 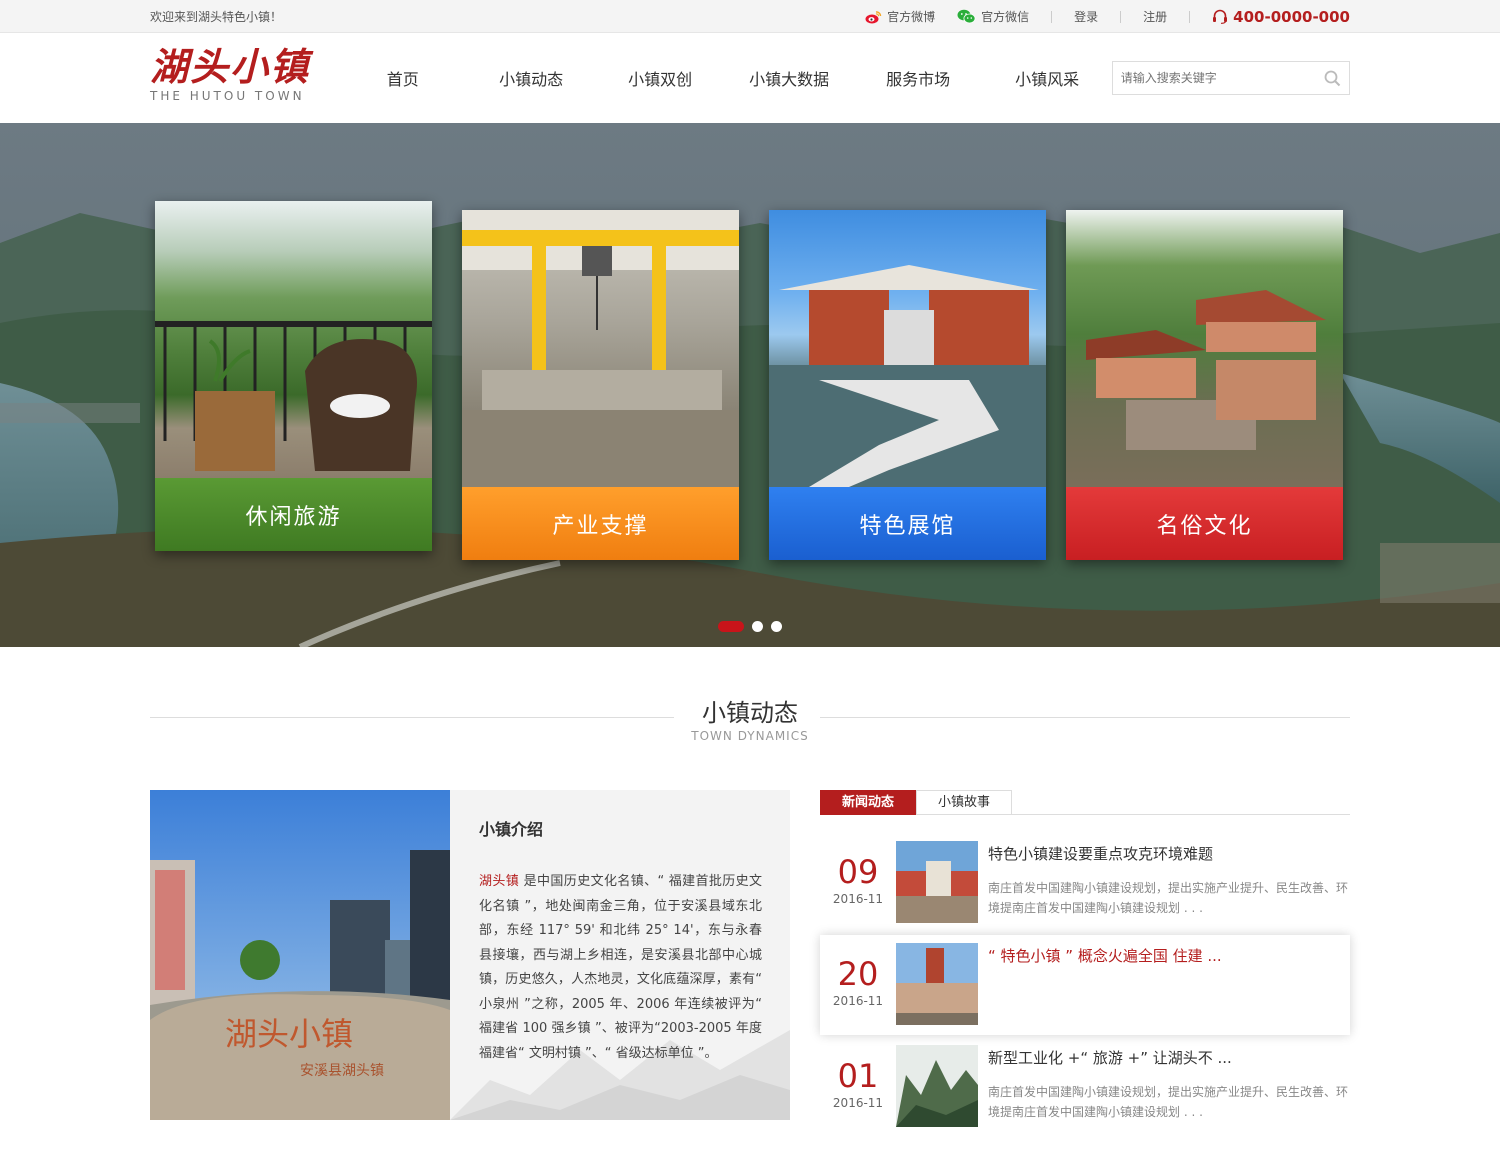 I want to click on card-label-folk-culture: 名俗文化, so click(x=1204, y=523).